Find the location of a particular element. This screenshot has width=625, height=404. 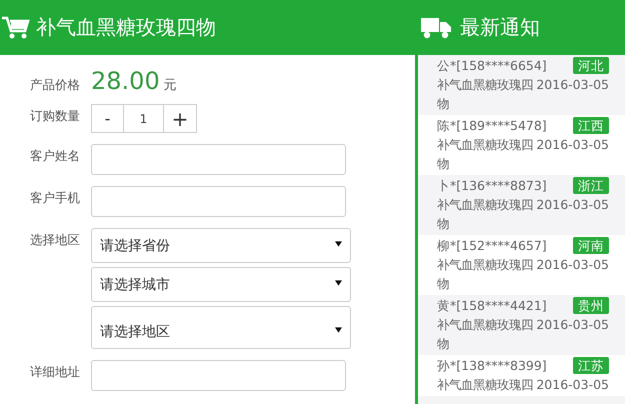

region-tag: 河北 is located at coordinates (591, 65).